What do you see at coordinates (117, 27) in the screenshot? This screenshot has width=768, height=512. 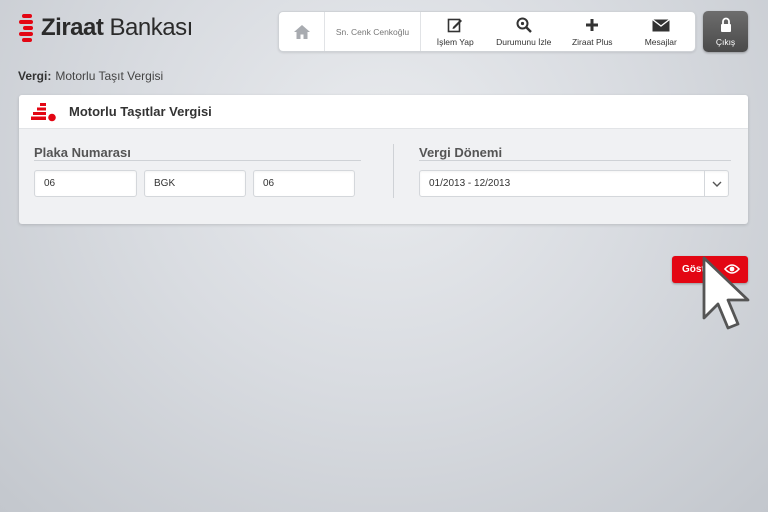 I see `brand-name: Ziraat Bankası` at bounding box center [117, 27].